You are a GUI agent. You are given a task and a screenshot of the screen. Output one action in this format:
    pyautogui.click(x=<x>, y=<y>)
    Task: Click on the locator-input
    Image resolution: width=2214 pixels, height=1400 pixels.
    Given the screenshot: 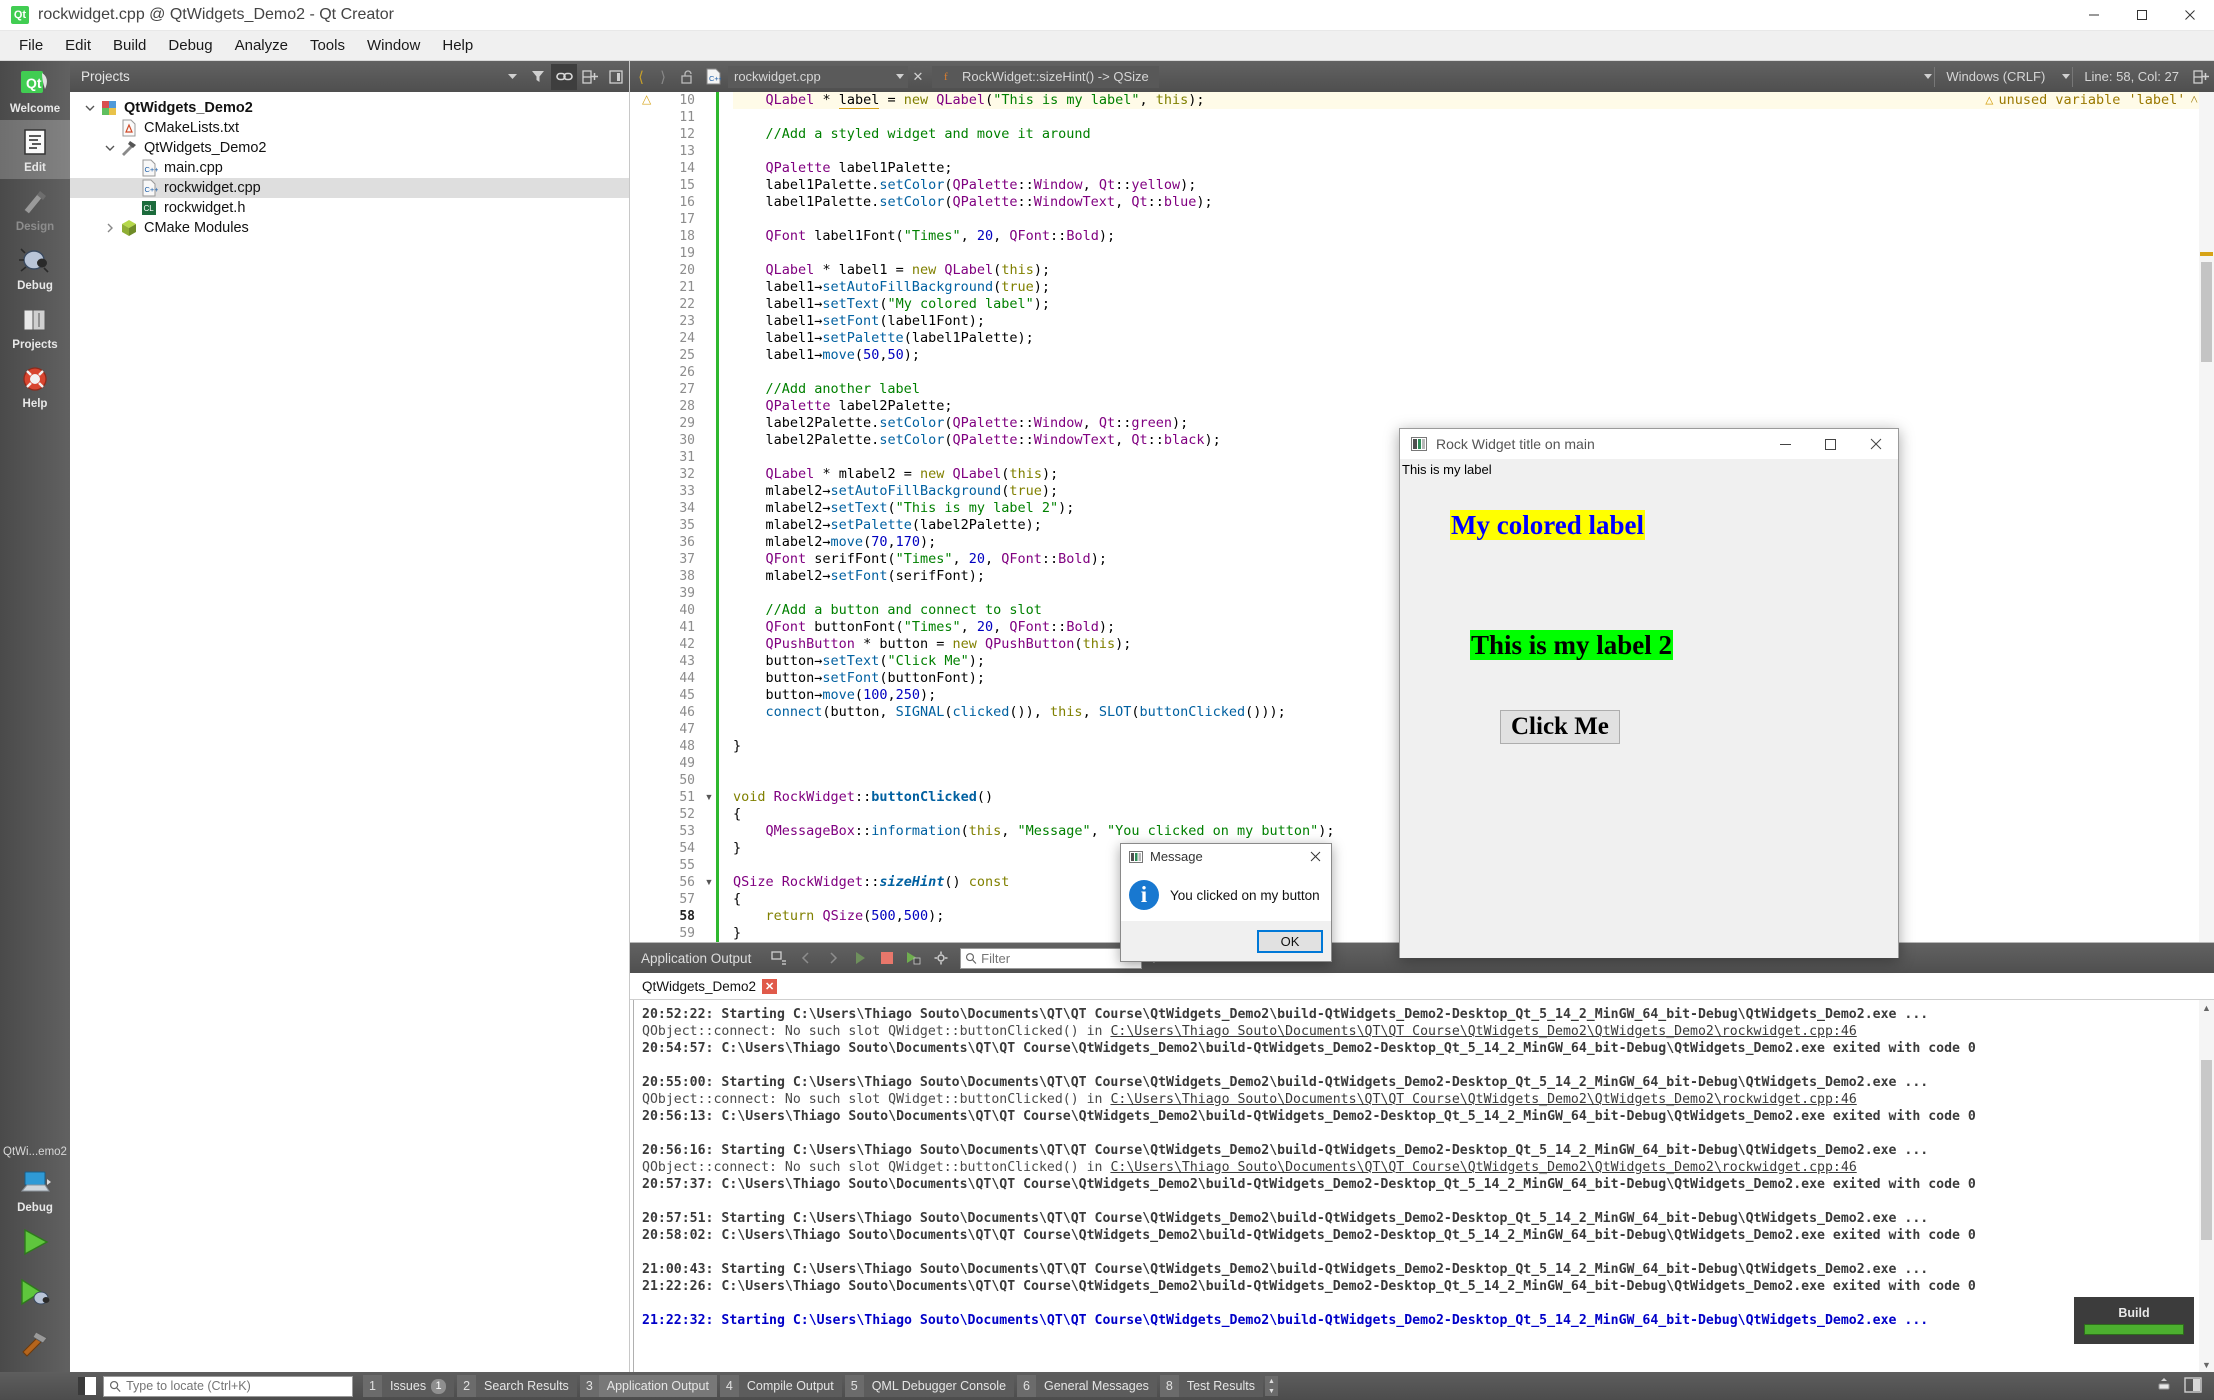 What is the action you would take?
    pyautogui.click(x=239, y=1386)
    